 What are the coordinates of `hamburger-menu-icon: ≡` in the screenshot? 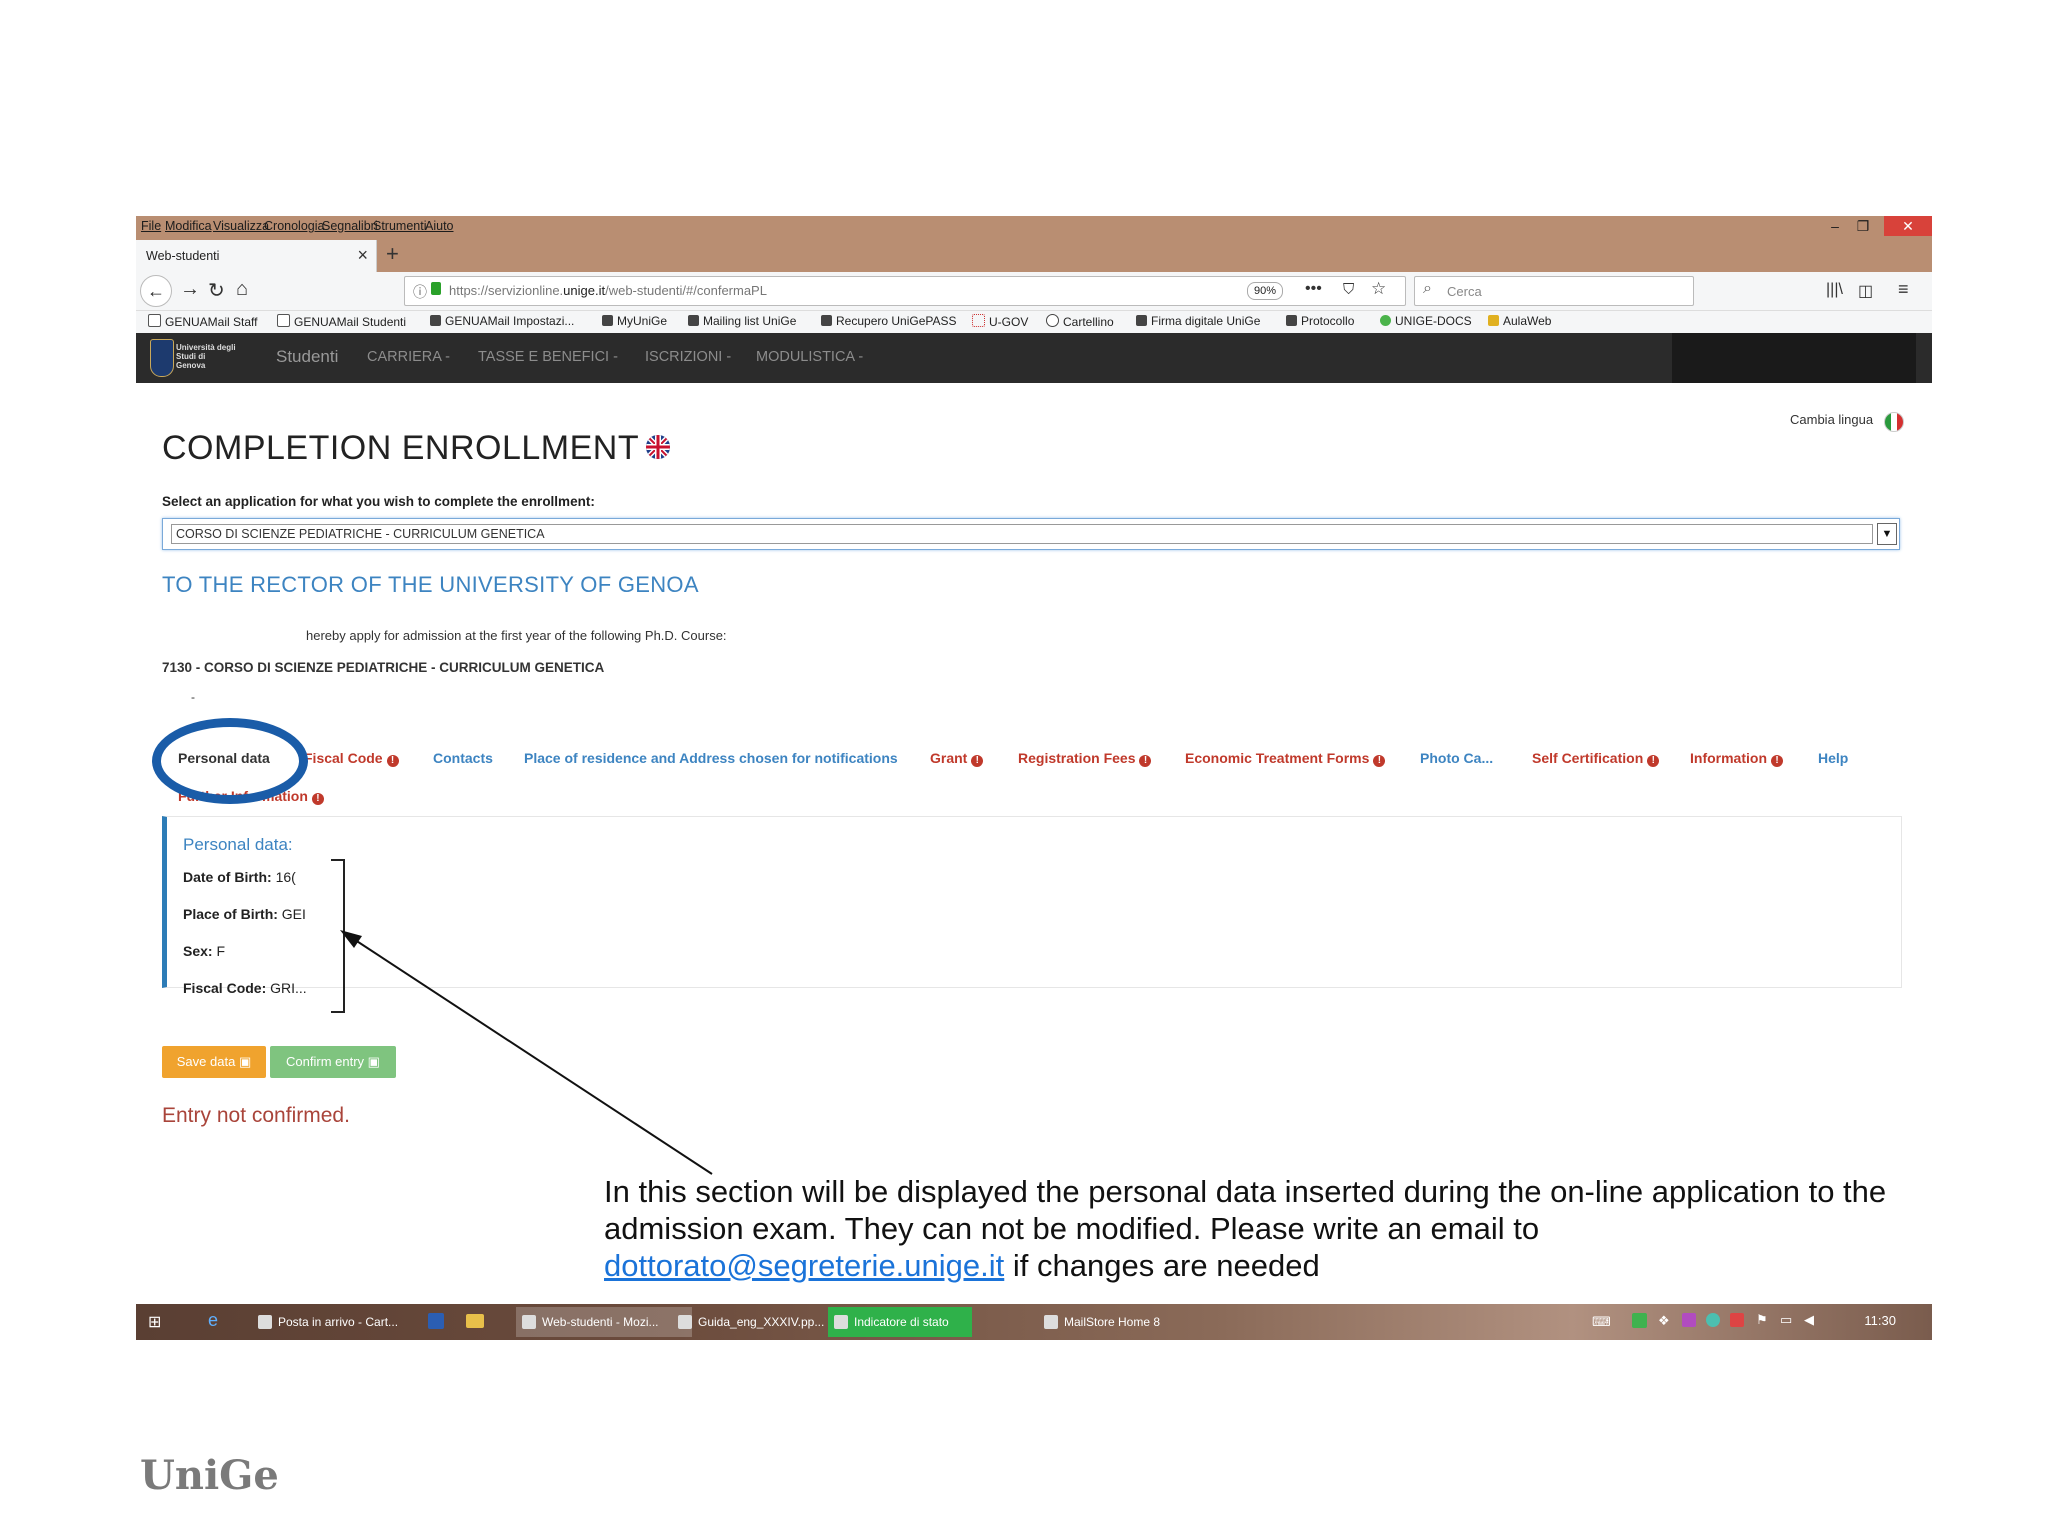 It's located at (1903, 289).